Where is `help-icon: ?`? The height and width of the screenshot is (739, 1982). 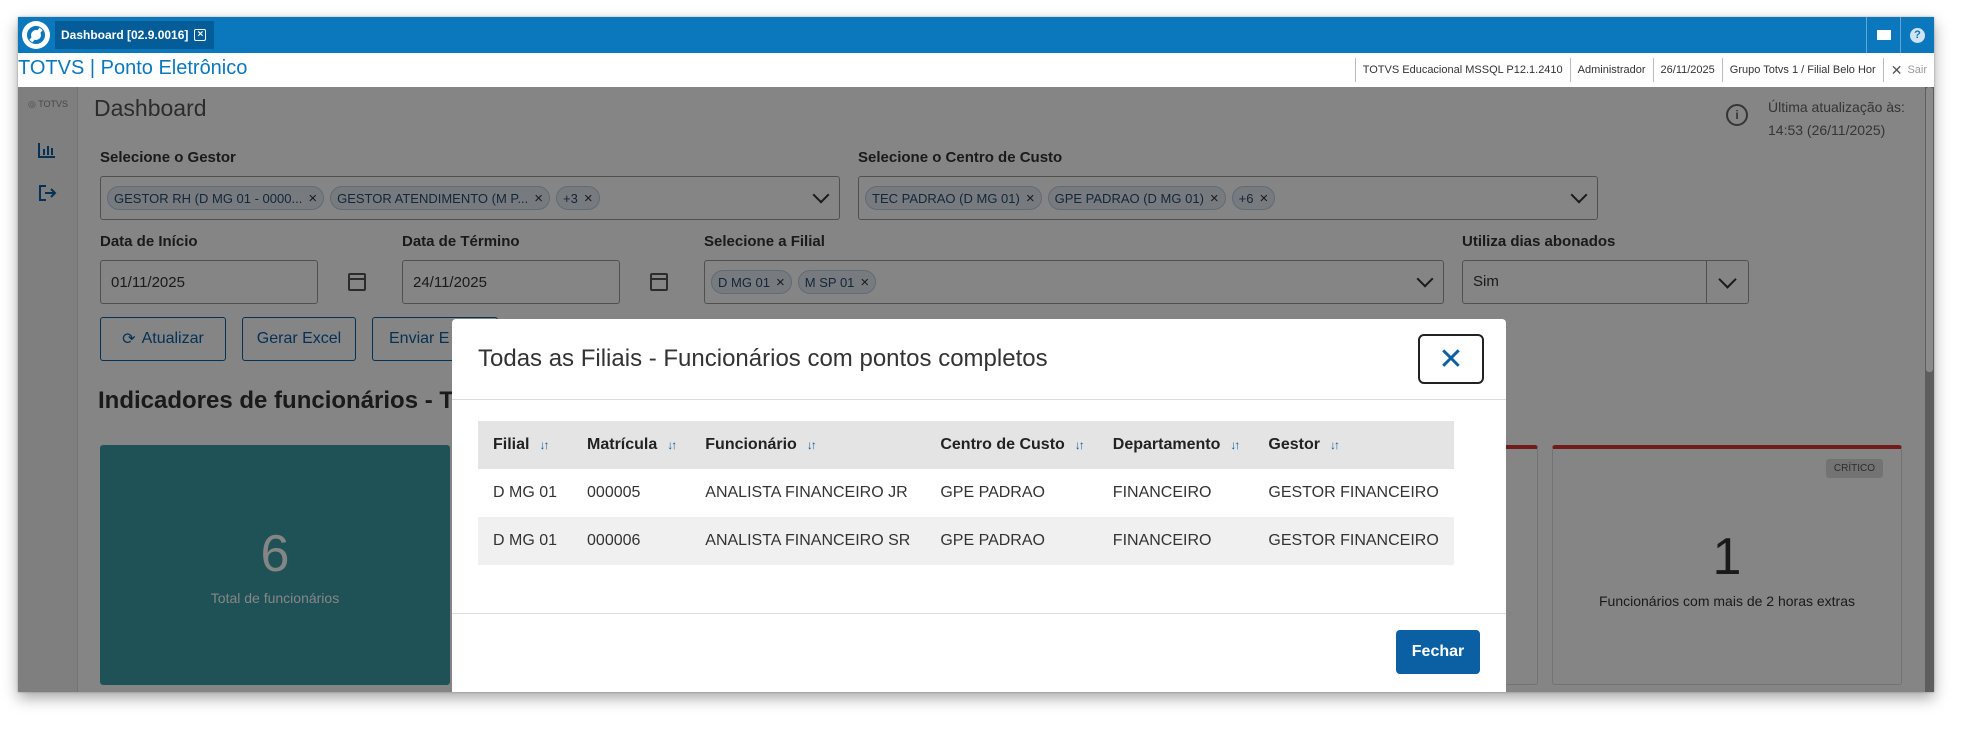
help-icon: ? is located at coordinates (1917, 35).